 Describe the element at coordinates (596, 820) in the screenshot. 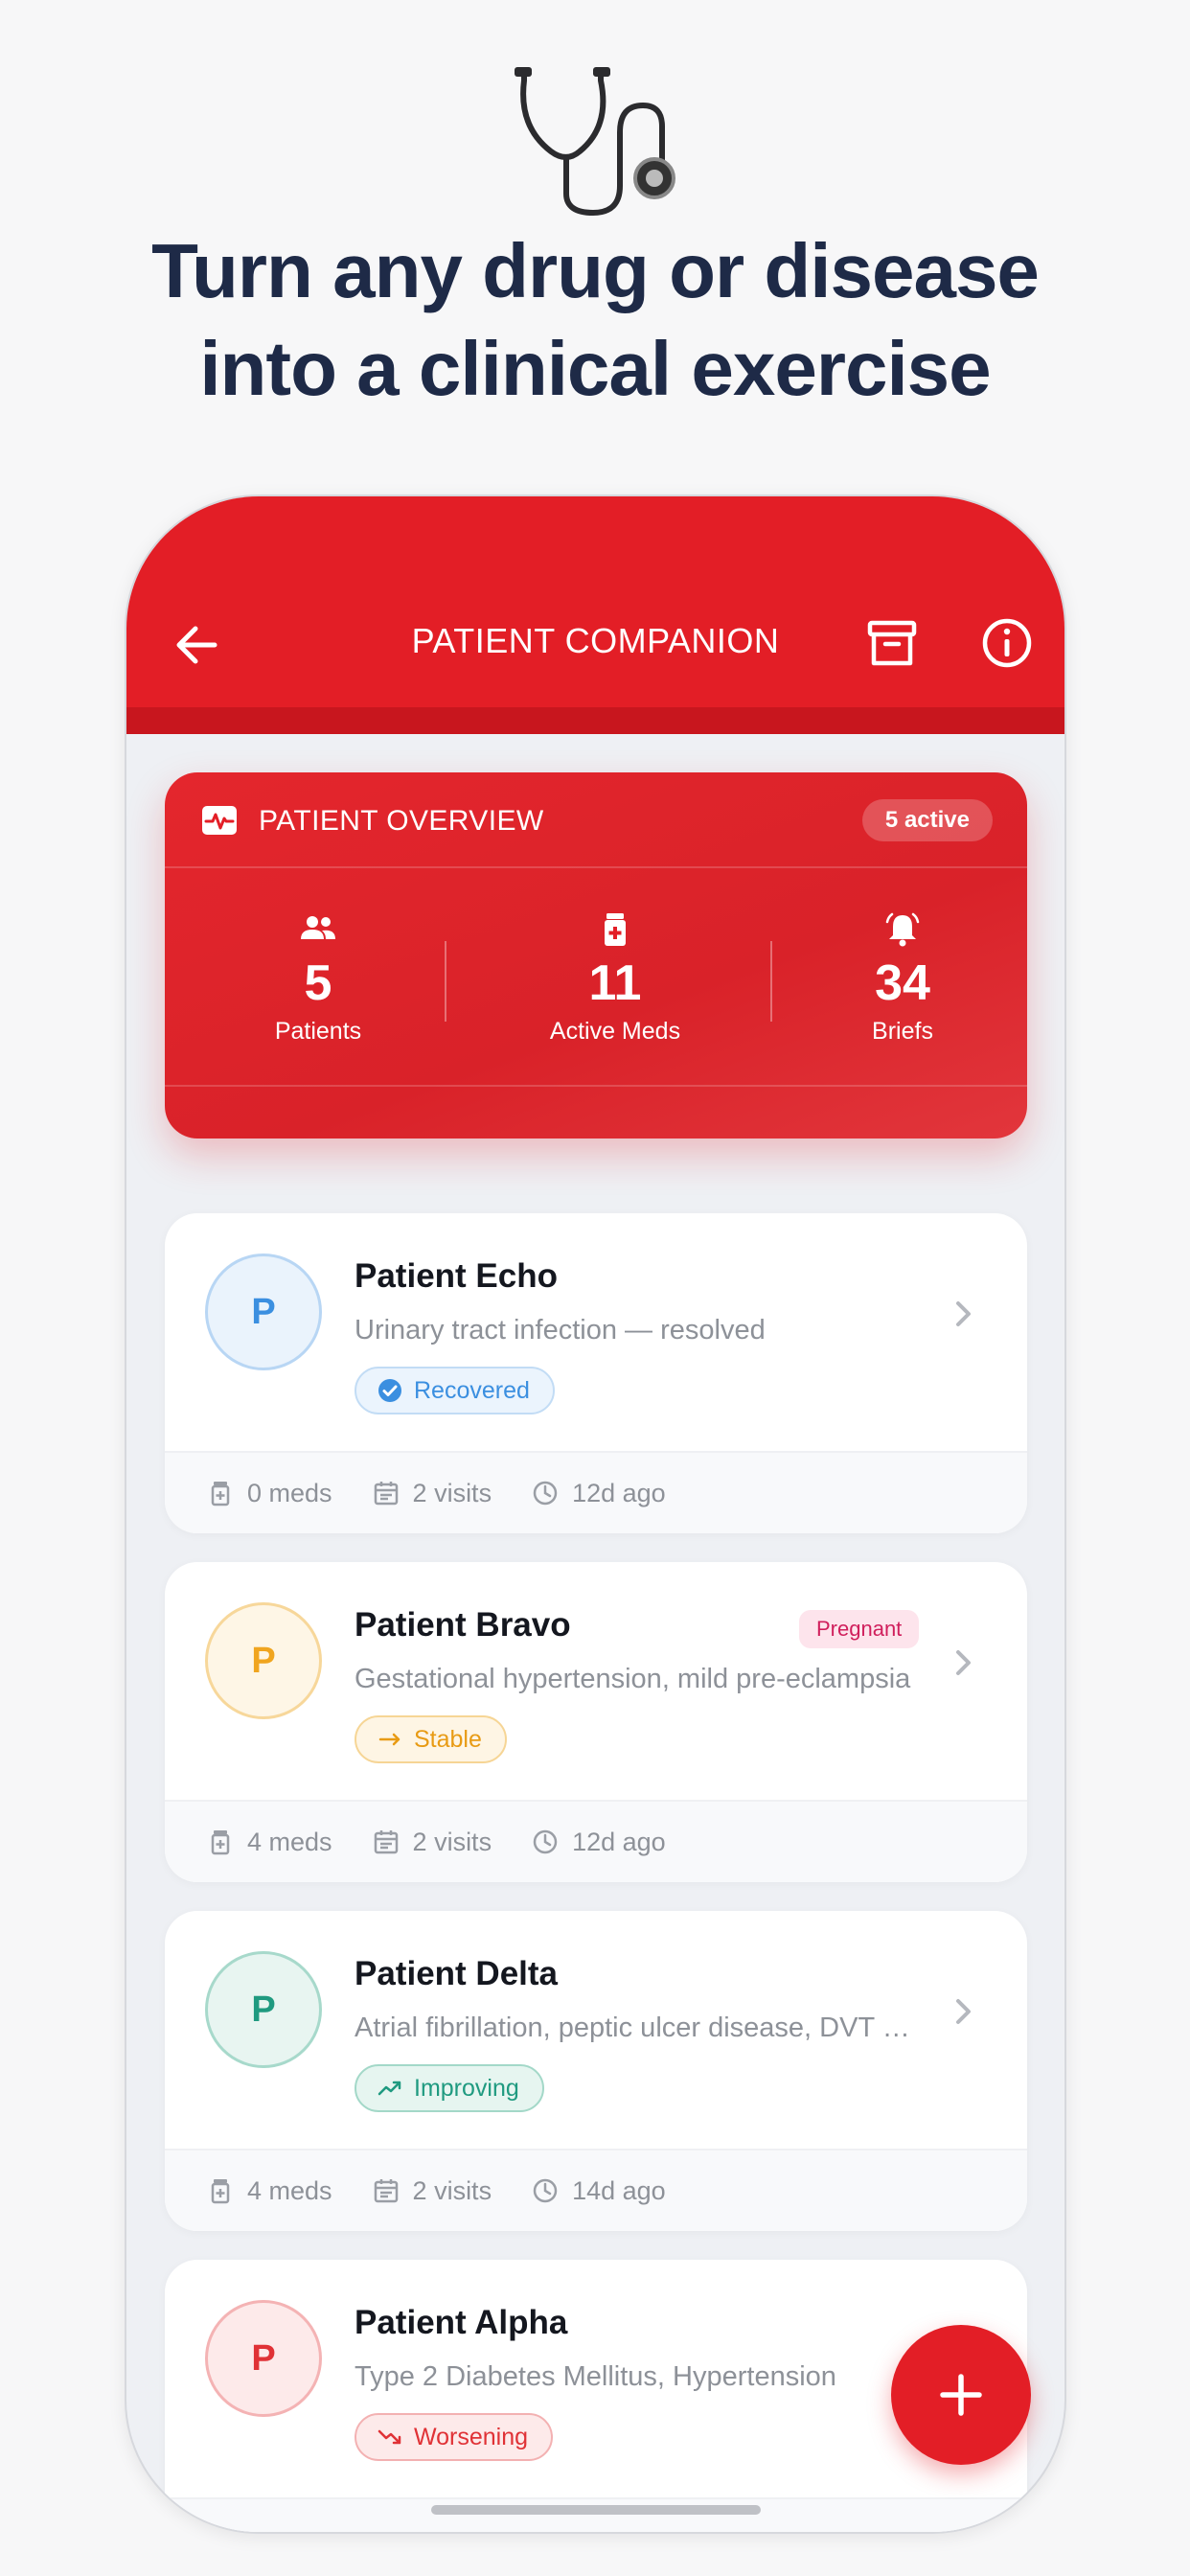

I see `overview-header: PATIENT OVERVIEW 5 active` at that location.